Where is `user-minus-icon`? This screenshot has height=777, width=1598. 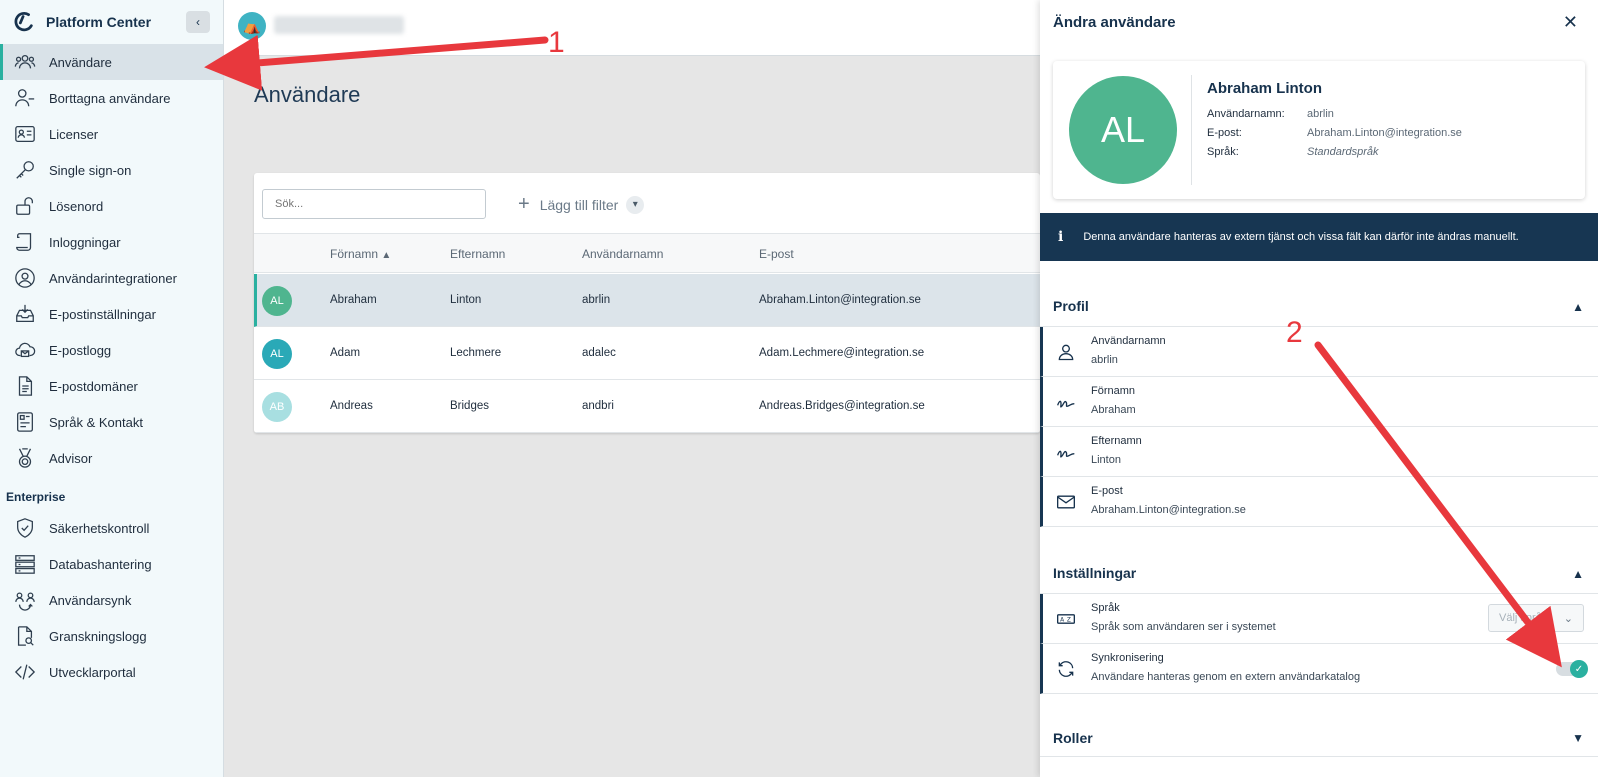 user-minus-icon is located at coordinates (25, 98).